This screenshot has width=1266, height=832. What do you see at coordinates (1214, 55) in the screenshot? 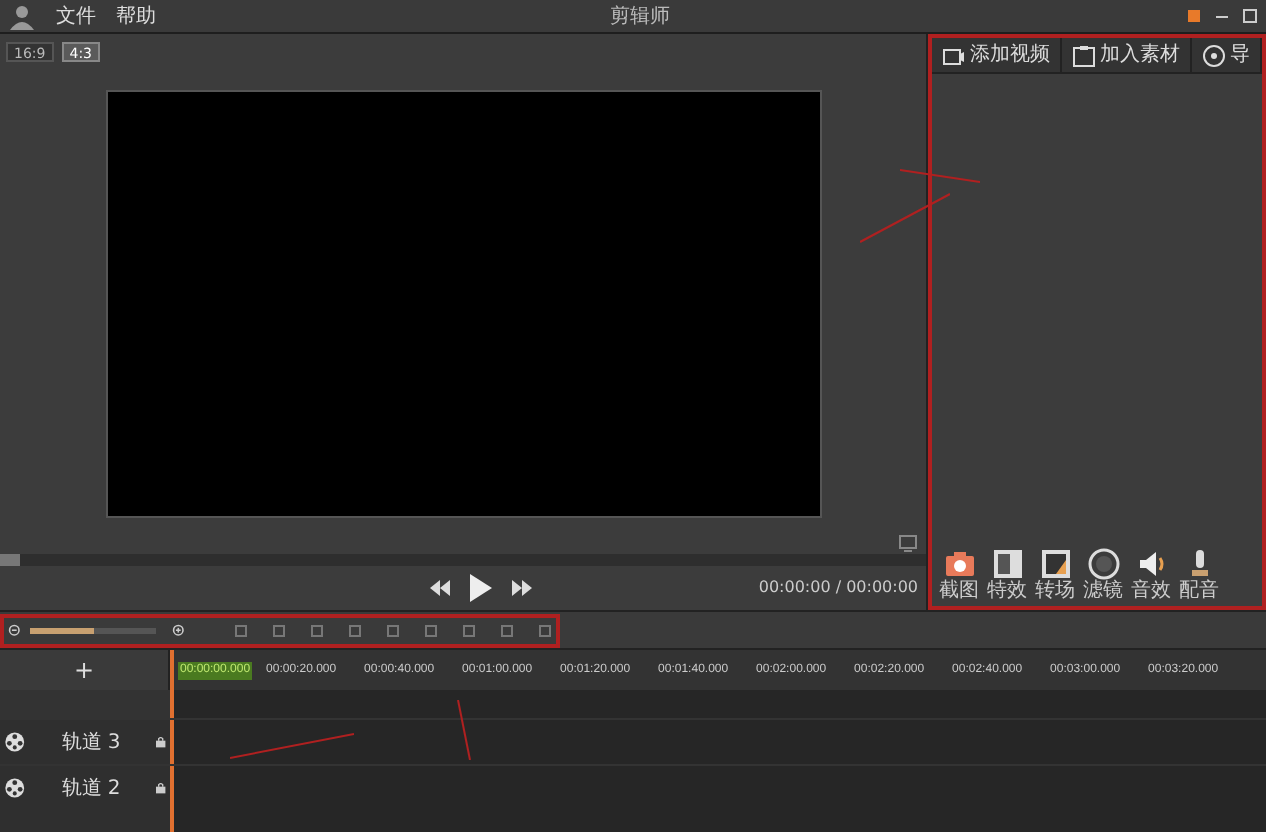
I see `reel-icon` at bounding box center [1214, 55].